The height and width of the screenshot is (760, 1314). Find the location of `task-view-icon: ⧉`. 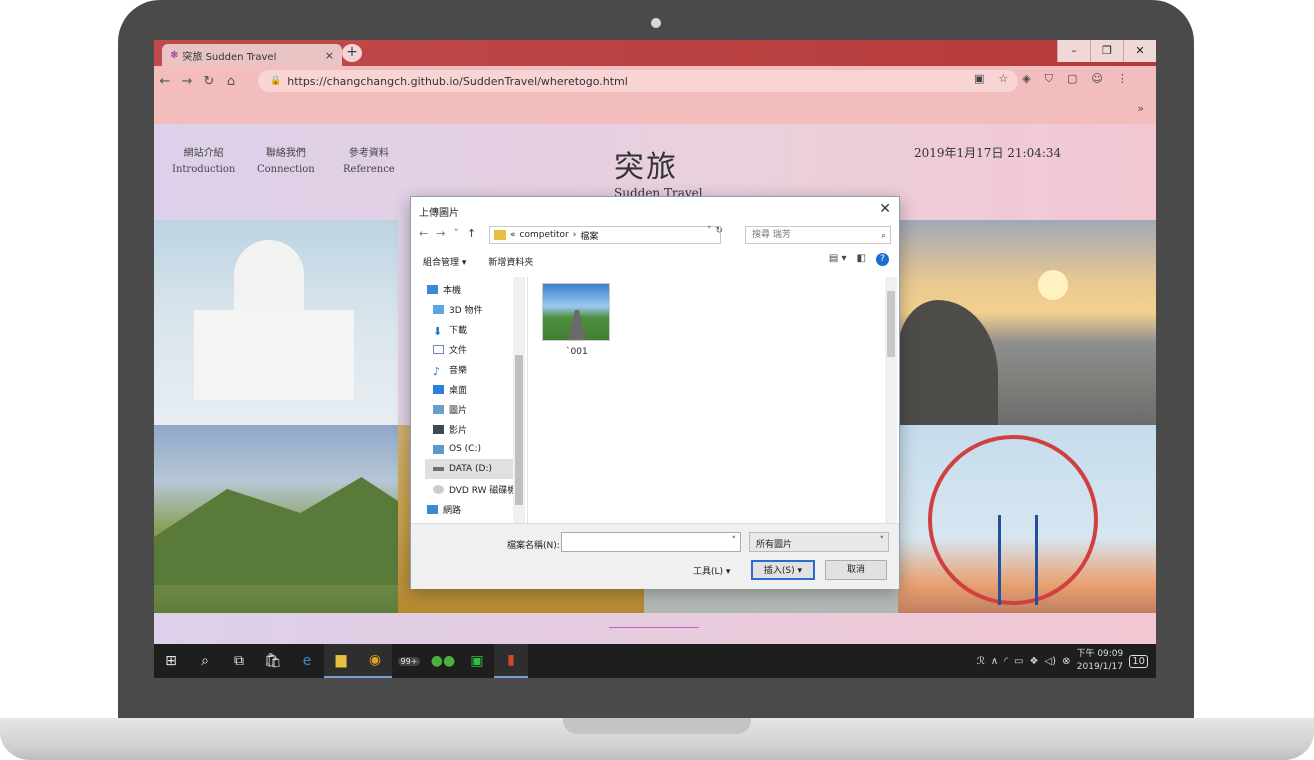

task-view-icon: ⧉ is located at coordinates (239, 661).